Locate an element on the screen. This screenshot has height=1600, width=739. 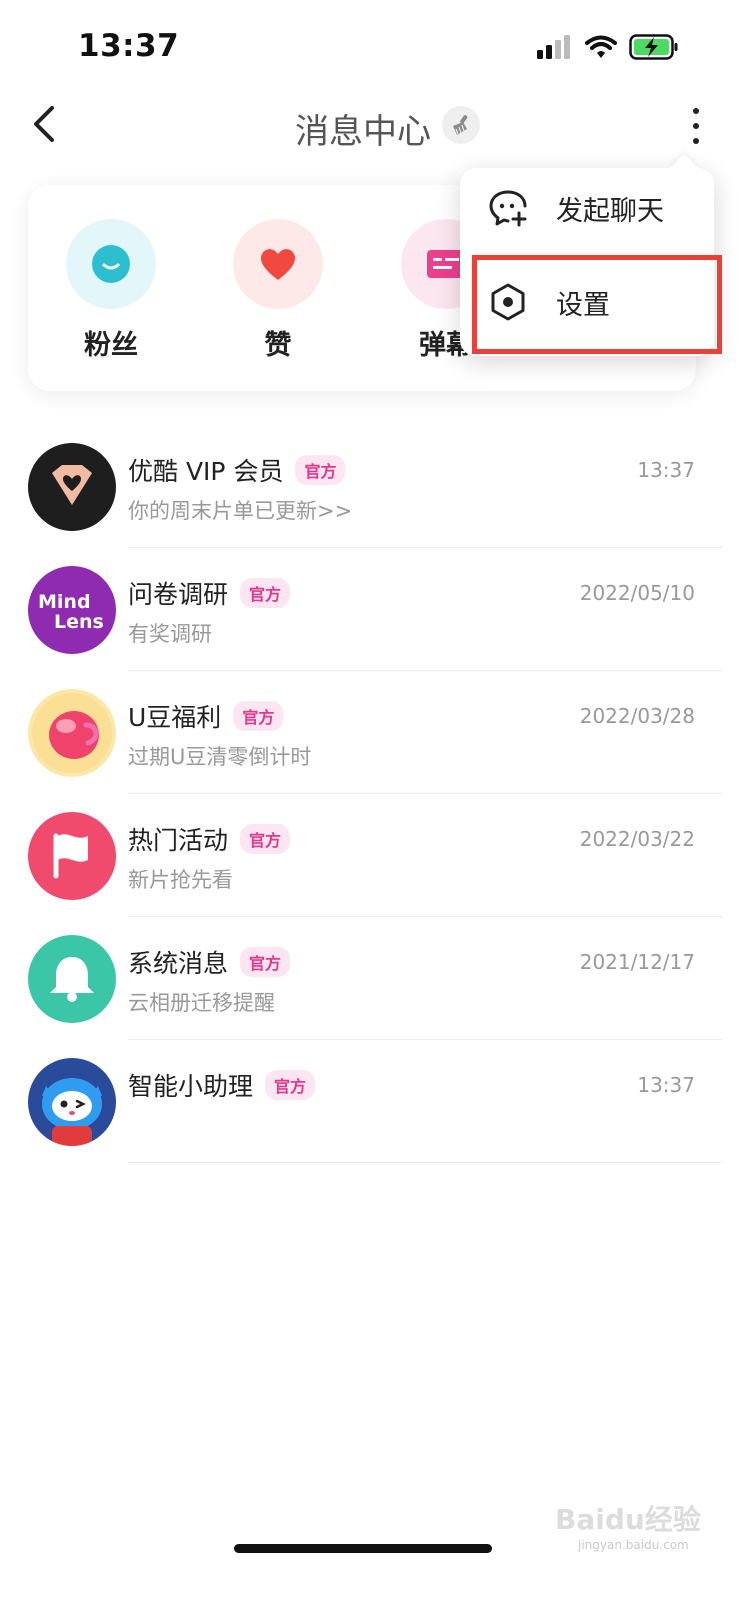
page-title: 消息中心 is located at coordinates (363, 132).